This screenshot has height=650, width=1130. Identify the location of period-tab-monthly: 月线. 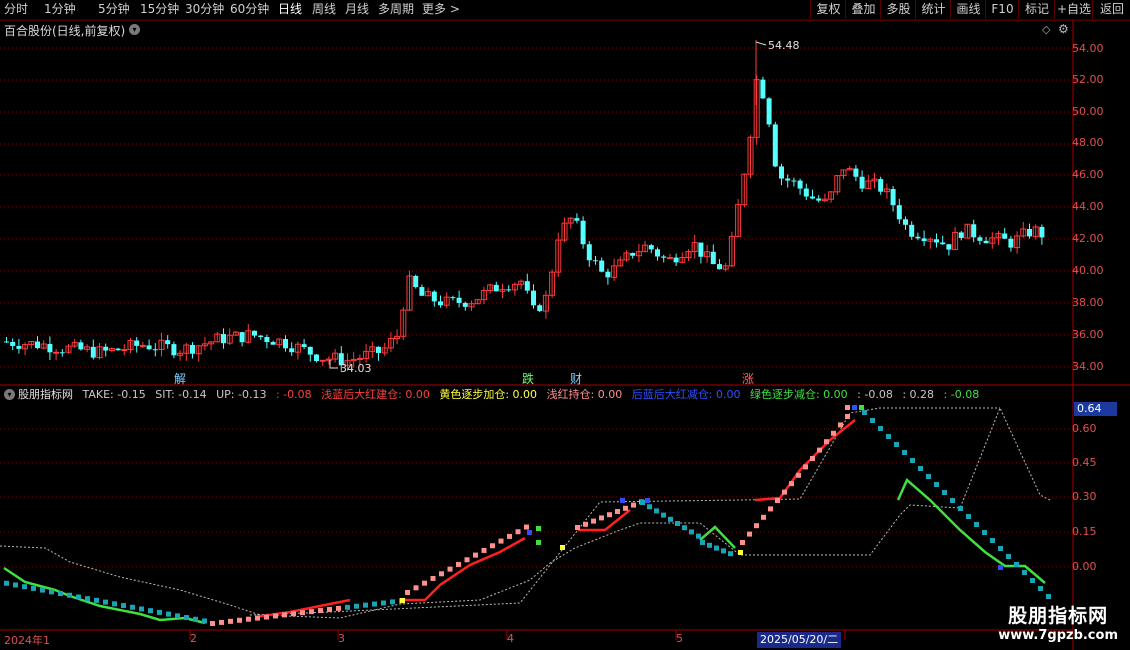
(357, 9).